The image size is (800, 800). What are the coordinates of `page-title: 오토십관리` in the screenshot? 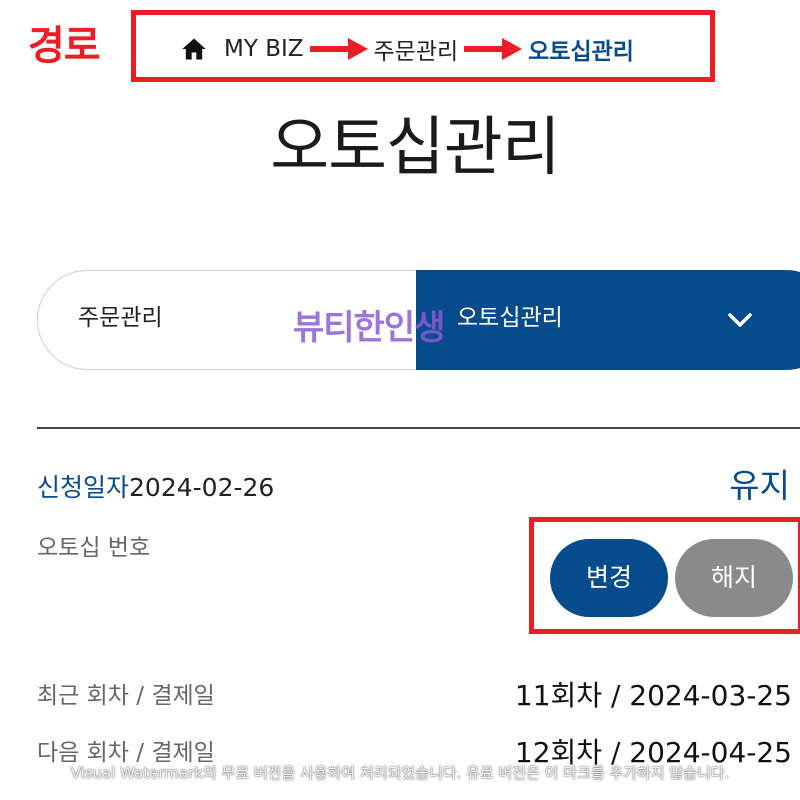 It's located at (415, 148).